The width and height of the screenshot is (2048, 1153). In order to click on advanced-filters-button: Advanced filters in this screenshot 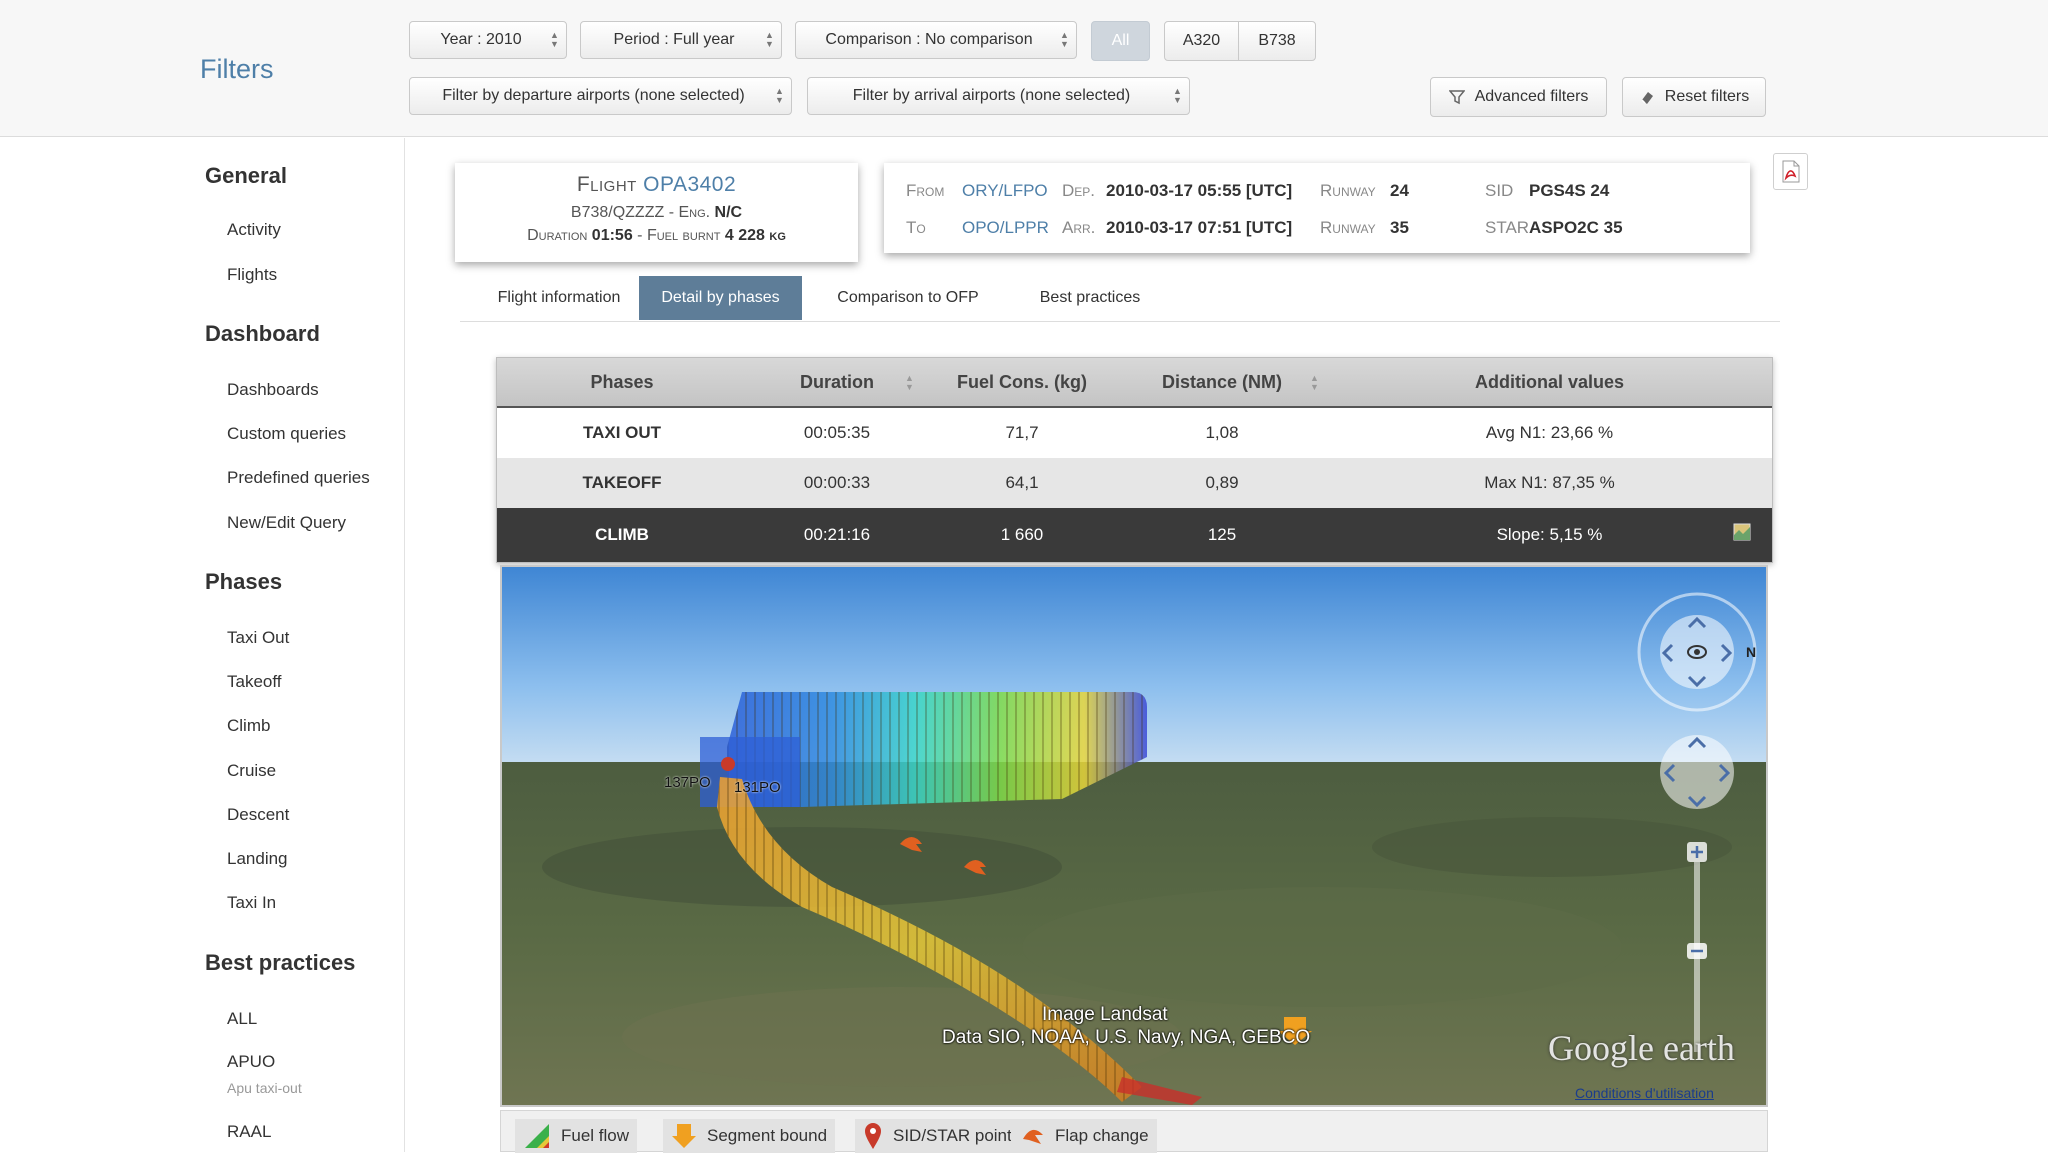, I will do `click(1518, 97)`.